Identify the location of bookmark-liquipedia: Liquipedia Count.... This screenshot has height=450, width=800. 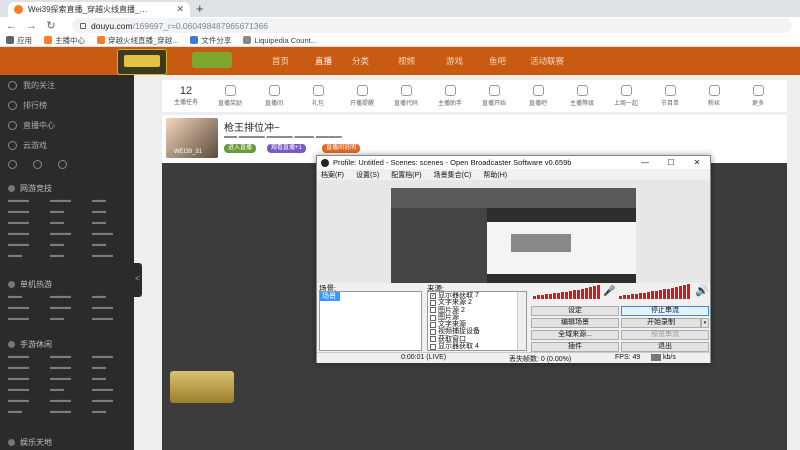
(280, 40).